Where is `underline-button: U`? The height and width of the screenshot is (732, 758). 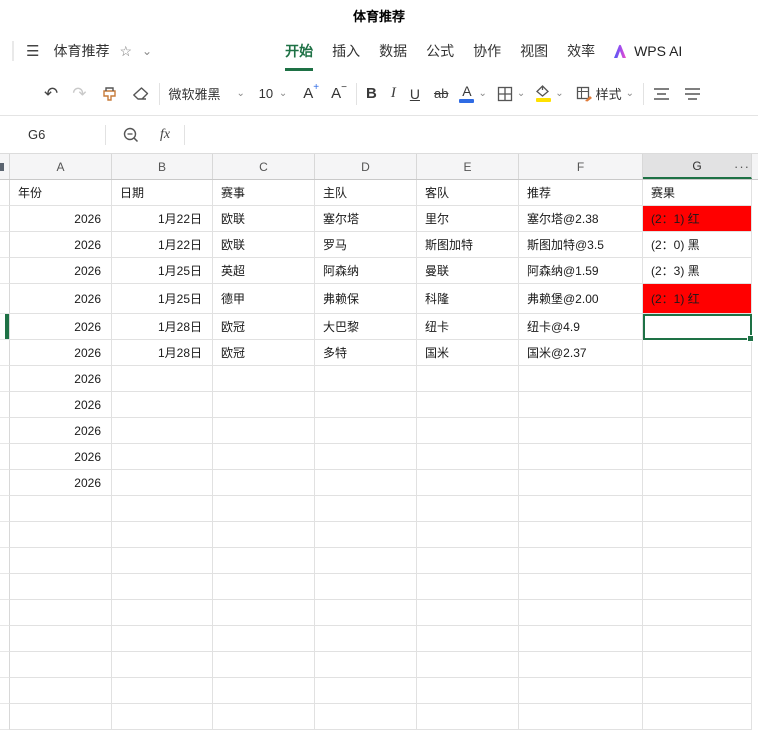
underline-button: U is located at coordinates (415, 94).